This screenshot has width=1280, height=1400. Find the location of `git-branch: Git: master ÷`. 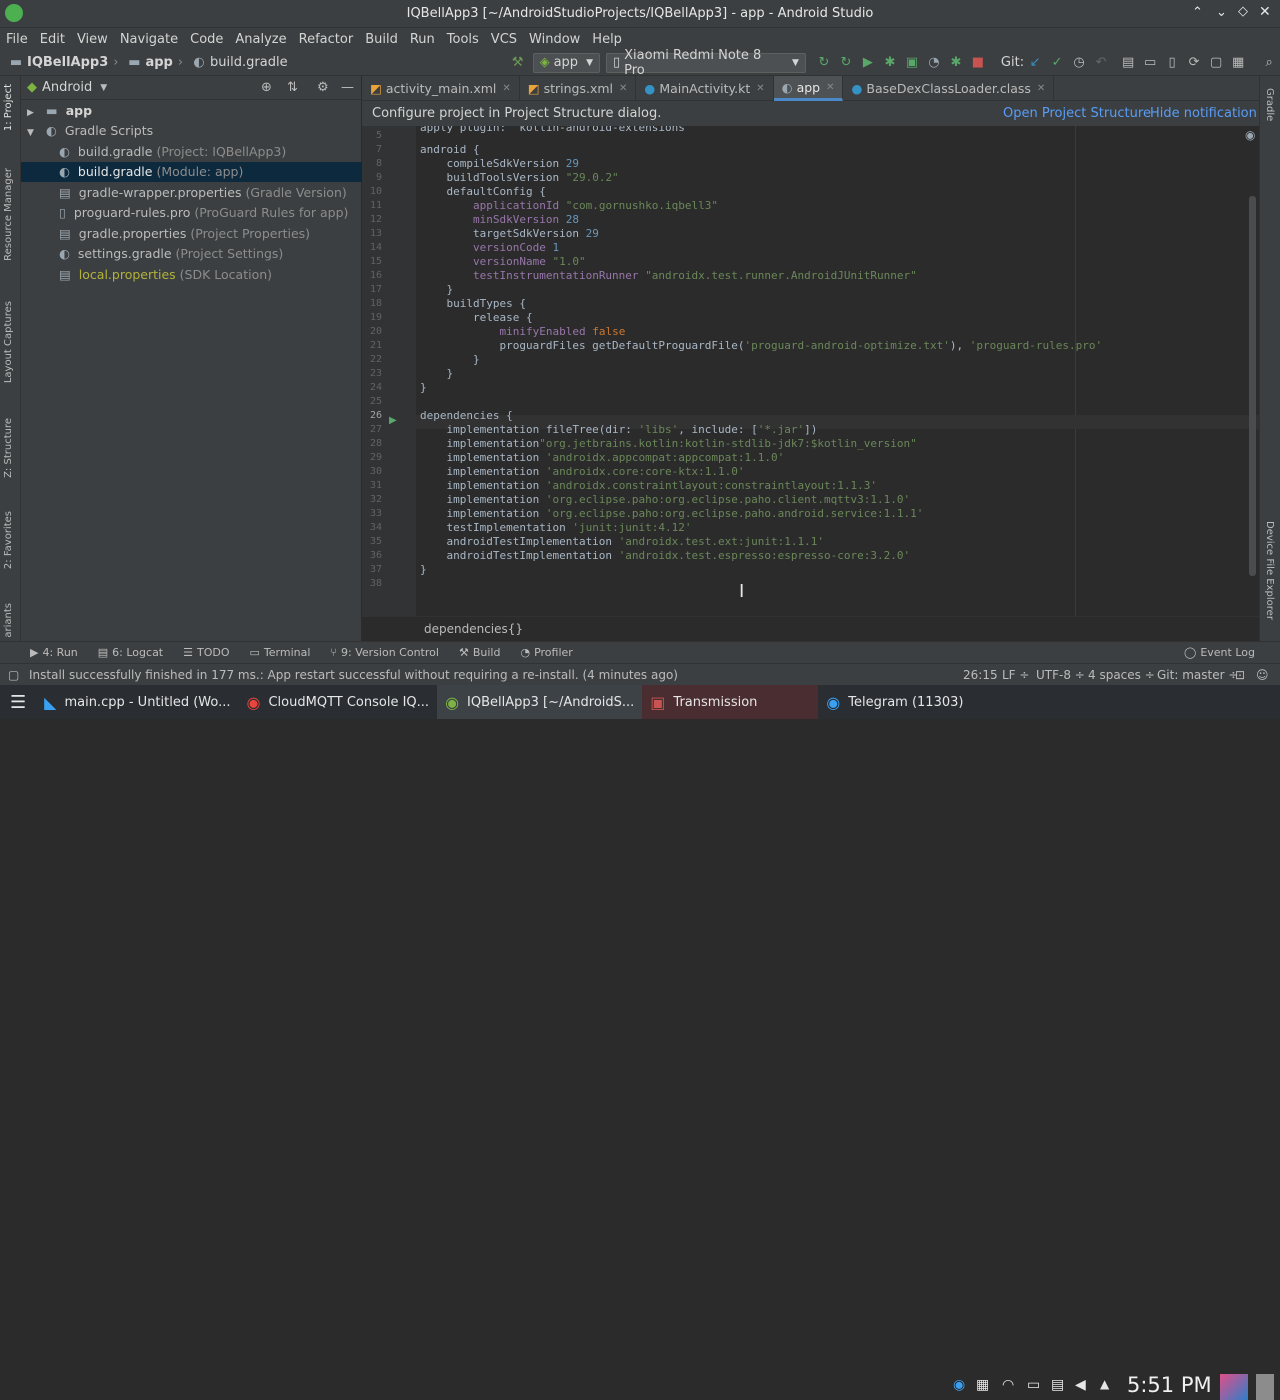

git-branch: Git: master ÷ is located at coordinates (1197, 675).